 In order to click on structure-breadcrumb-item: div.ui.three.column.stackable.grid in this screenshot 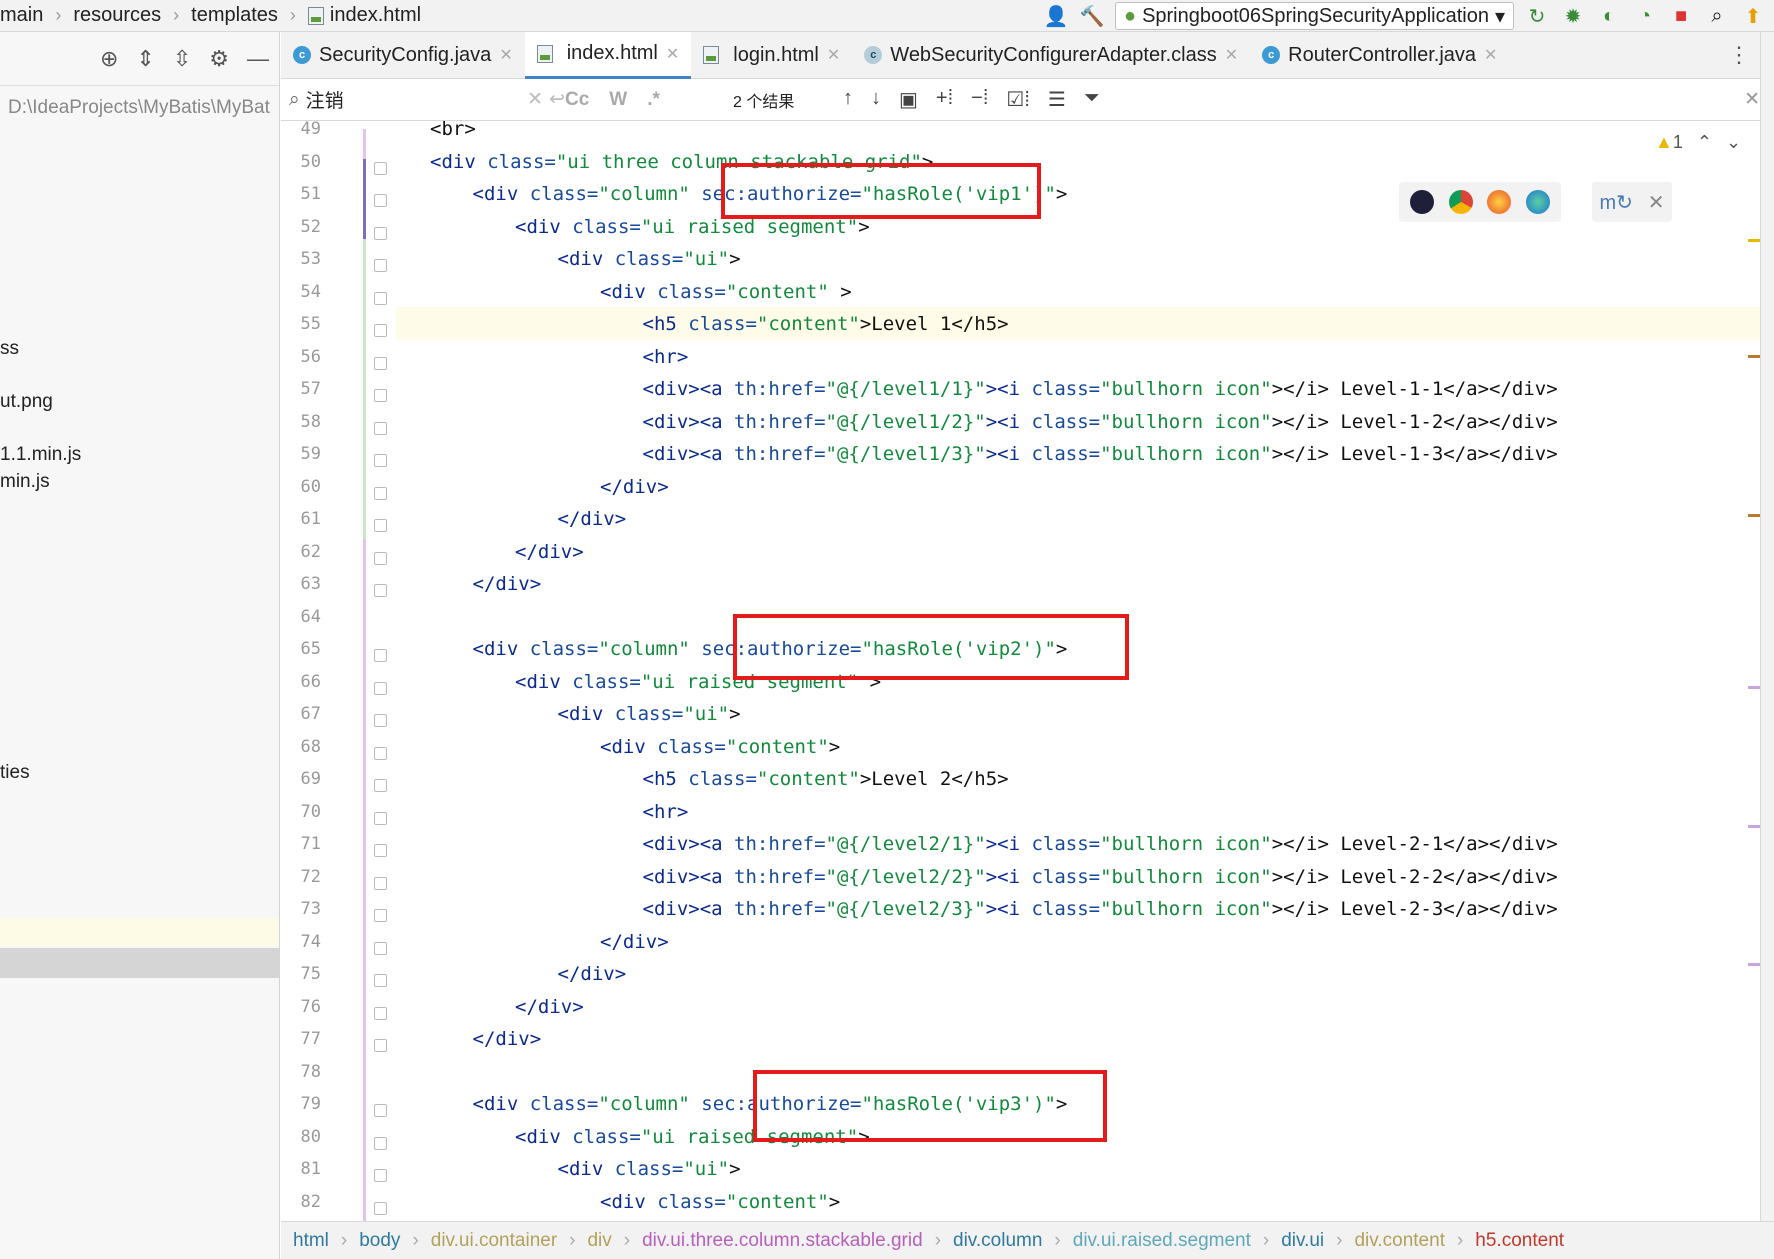, I will do `click(782, 1241)`.